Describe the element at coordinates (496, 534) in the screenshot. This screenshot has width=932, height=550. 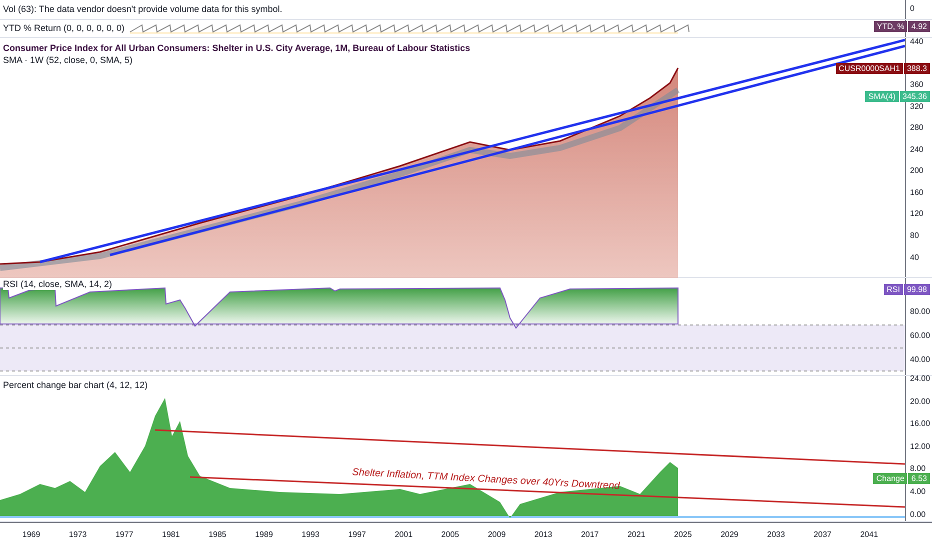
I see `axis-label: 2009` at that location.